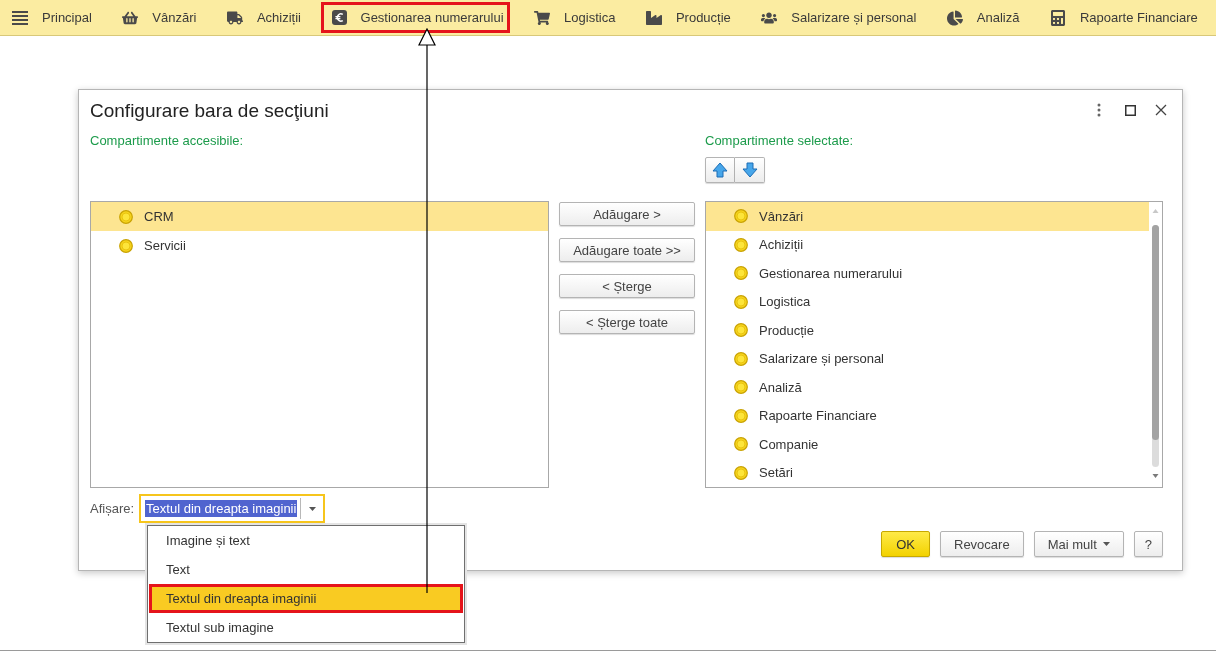 Image resolution: width=1216 pixels, height=652 pixels. What do you see at coordinates (20, 17) in the screenshot?
I see `menu-icon` at bounding box center [20, 17].